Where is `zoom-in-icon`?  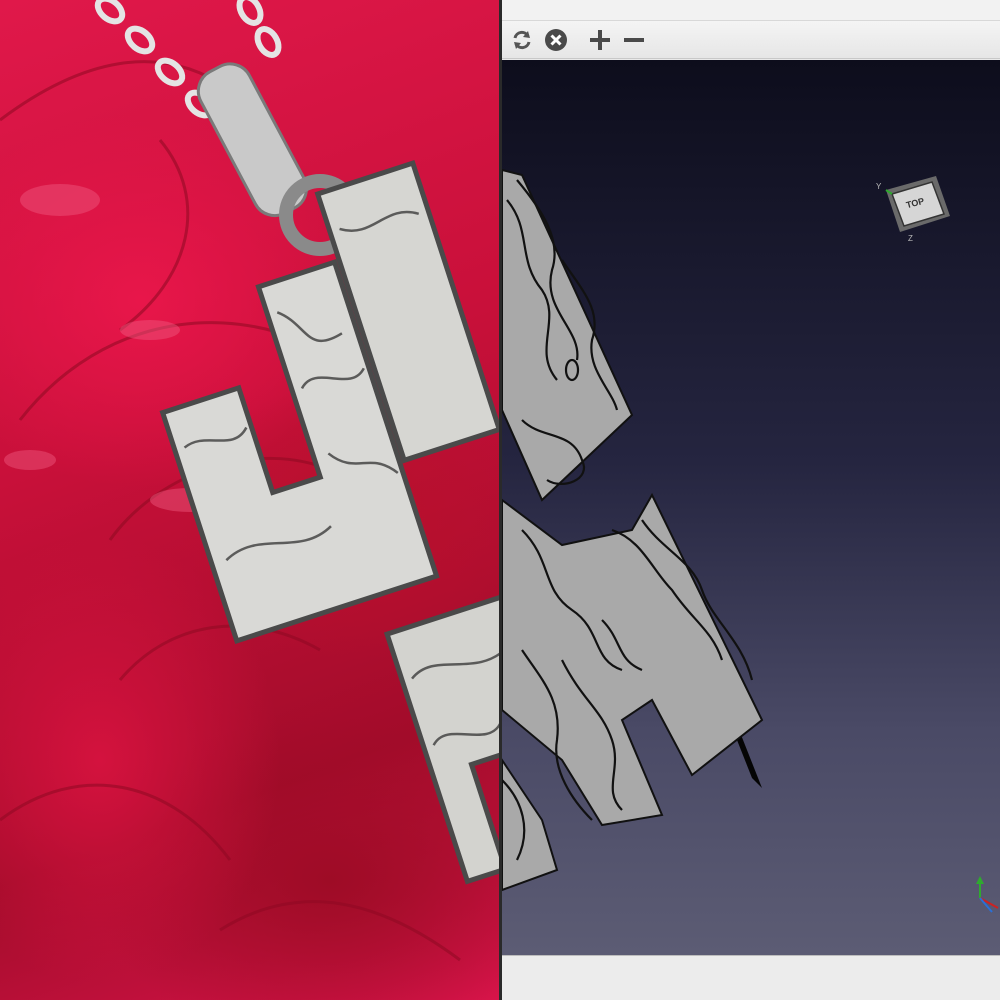 zoom-in-icon is located at coordinates (600, 39).